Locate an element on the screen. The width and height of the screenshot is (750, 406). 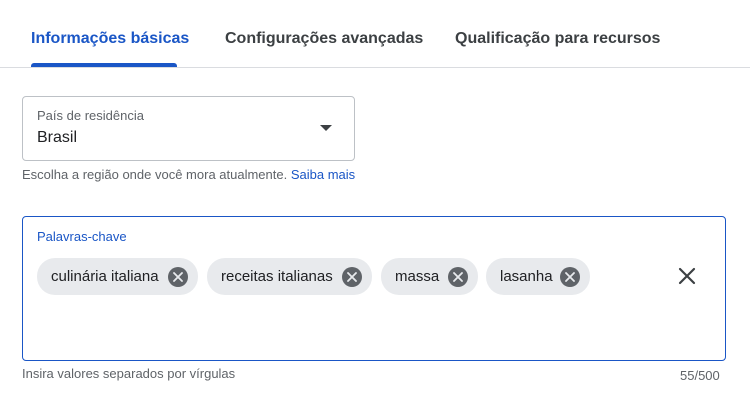
keyword-chip: culinária italiana is located at coordinates (117, 276).